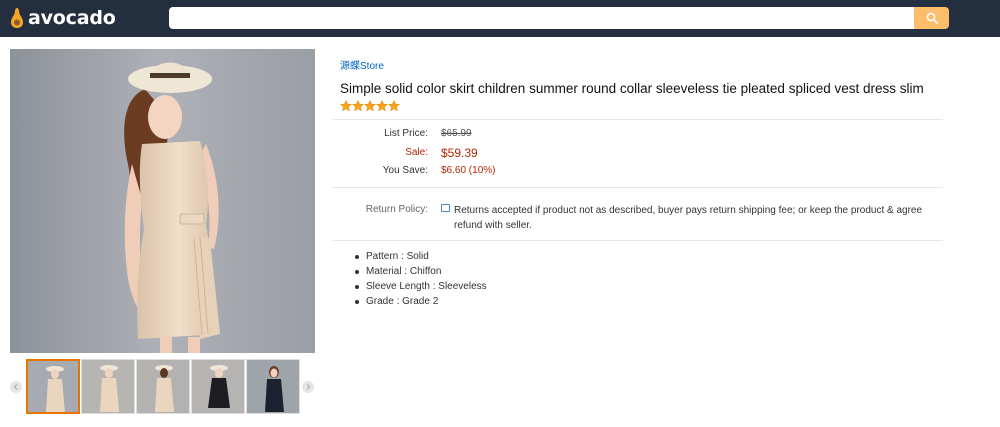 The height and width of the screenshot is (427, 1000). I want to click on sale-price-value: $59.39, so click(459, 153).